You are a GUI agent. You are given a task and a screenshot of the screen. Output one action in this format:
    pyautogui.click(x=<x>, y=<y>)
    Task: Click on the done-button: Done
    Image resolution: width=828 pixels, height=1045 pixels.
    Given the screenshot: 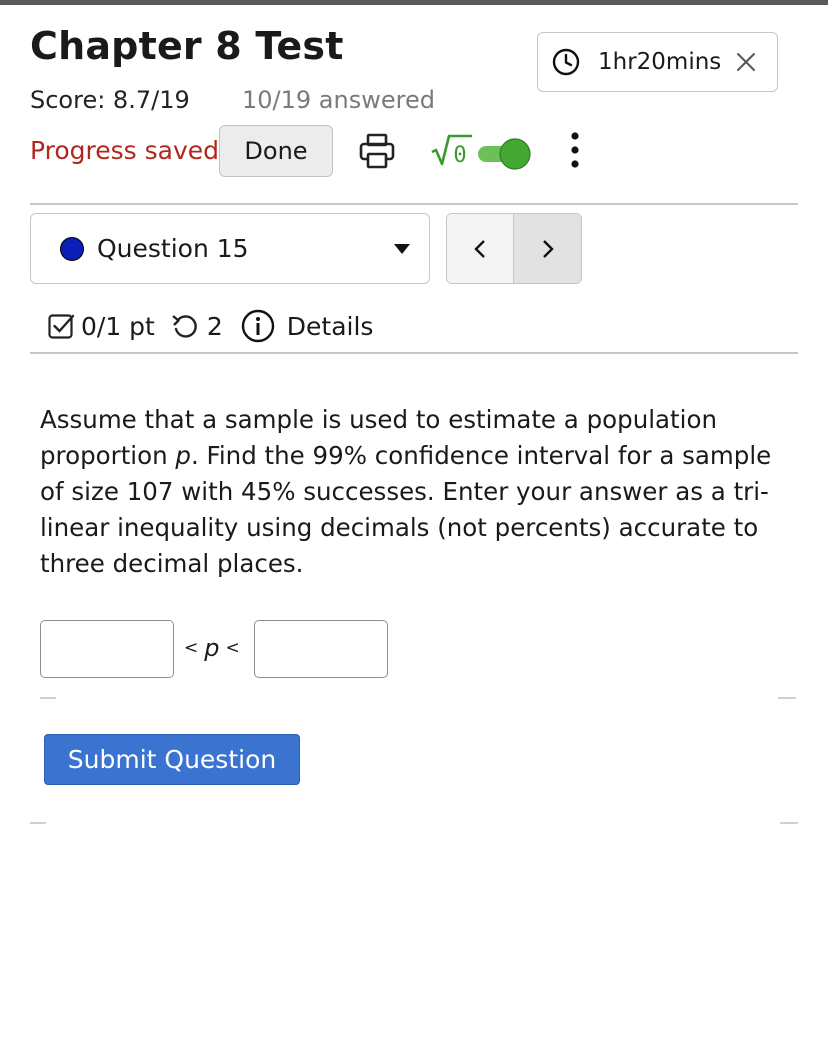 What is the action you would take?
    pyautogui.click(x=276, y=151)
    